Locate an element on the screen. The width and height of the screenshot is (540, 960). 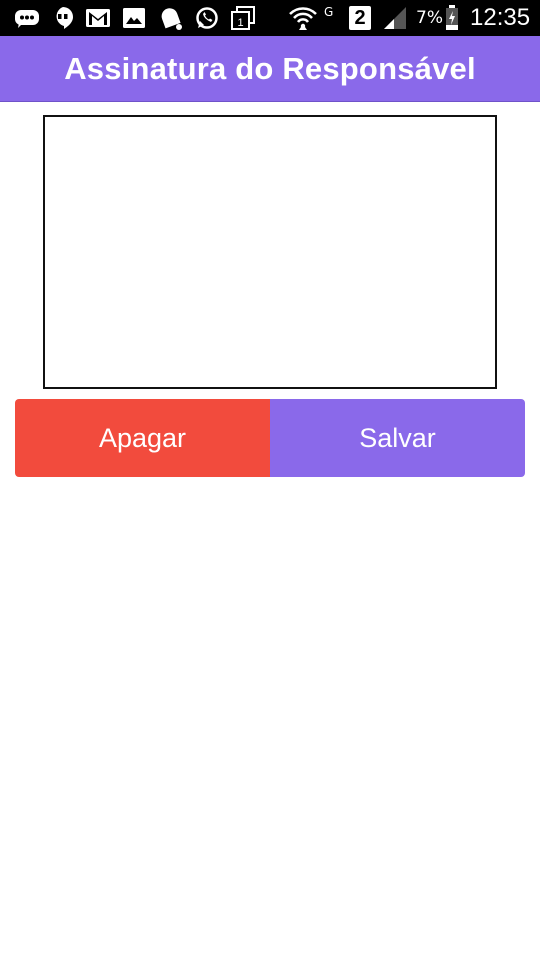
battery-icon is located at coordinates (452, 17).